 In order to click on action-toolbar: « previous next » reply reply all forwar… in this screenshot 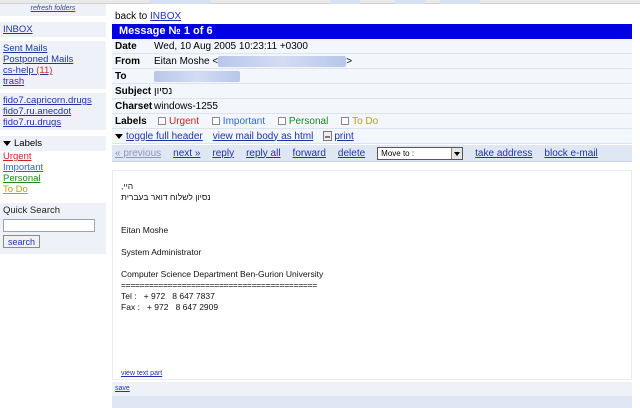, I will do `click(372, 153)`.